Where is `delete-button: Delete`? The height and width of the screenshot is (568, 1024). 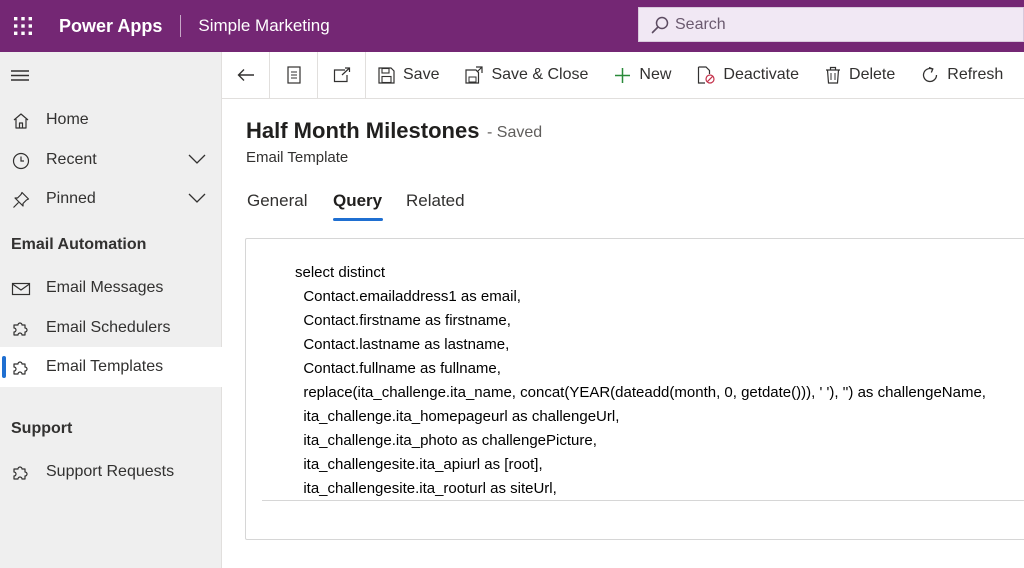
delete-button: Delete is located at coordinates (860, 75).